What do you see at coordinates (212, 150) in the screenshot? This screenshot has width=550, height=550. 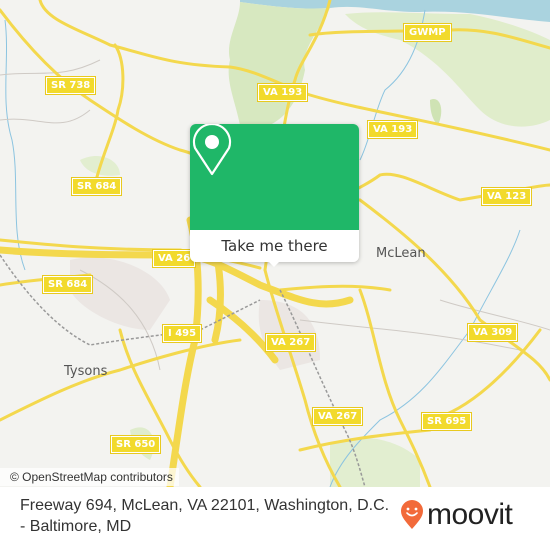 I see `map-pin-icon` at bounding box center [212, 150].